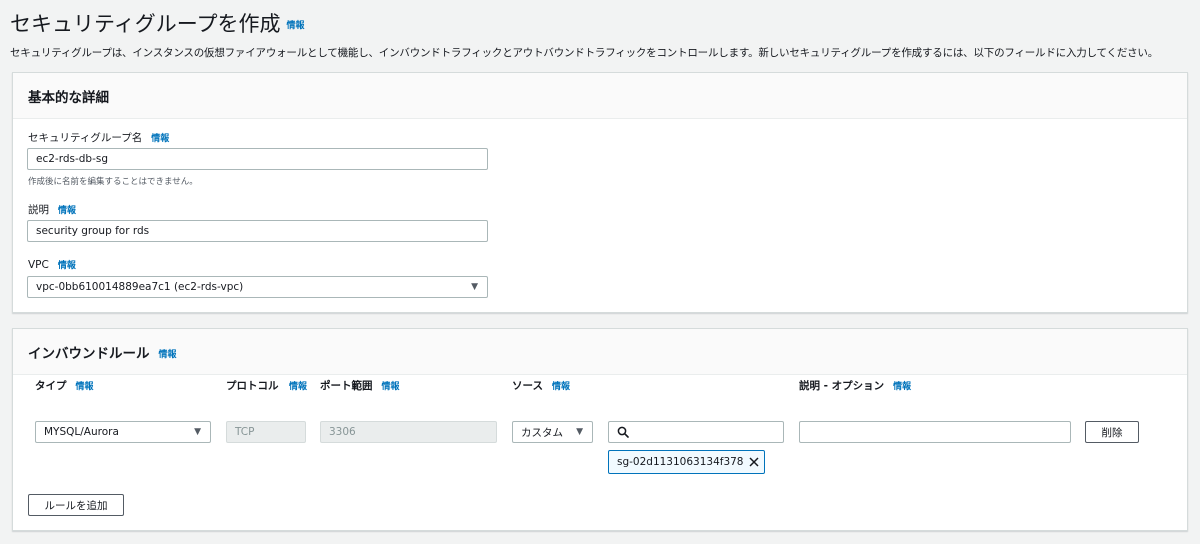 The width and height of the screenshot is (1200, 544). Describe the element at coordinates (600, 352) in the screenshot. I see `inbound-rules-header: インバウンドルール 情報` at that location.